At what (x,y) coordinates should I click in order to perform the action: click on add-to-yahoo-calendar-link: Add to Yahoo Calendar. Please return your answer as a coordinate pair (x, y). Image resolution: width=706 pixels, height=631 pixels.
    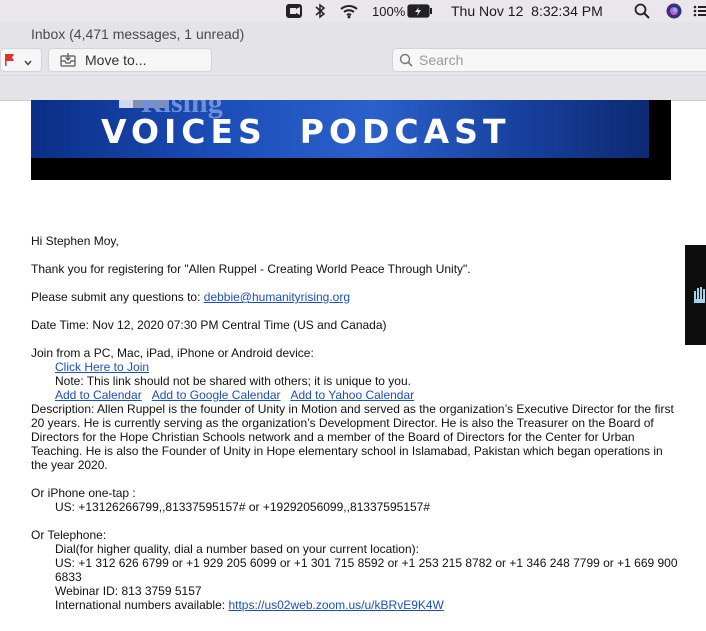
    Looking at the image, I should click on (353, 395).